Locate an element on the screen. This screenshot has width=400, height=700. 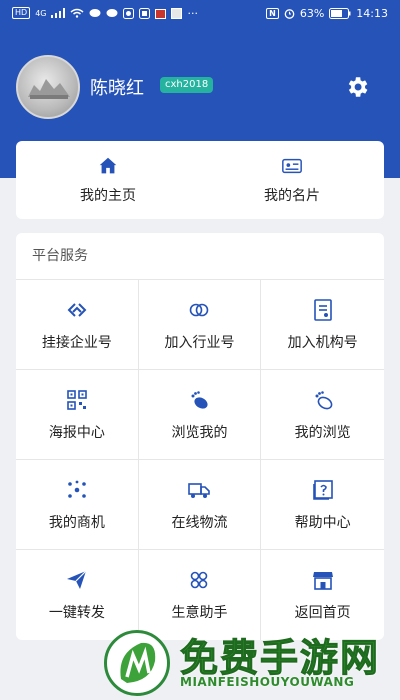
hd-indicator: HD is located at coordinates (21, 13).